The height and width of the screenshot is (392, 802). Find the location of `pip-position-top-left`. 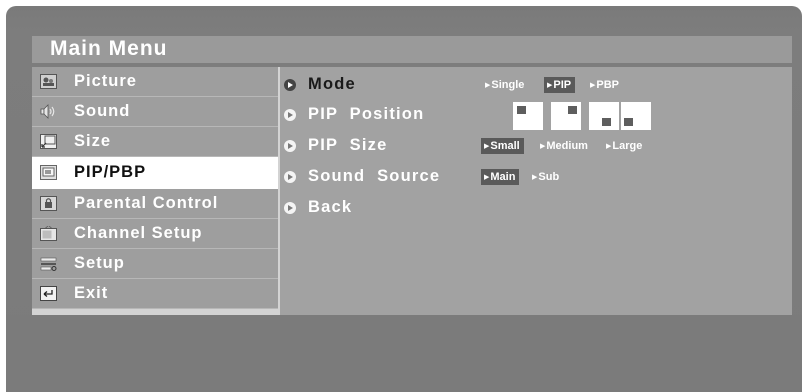

pip-position-top-left is located at coordinates (528, 116).